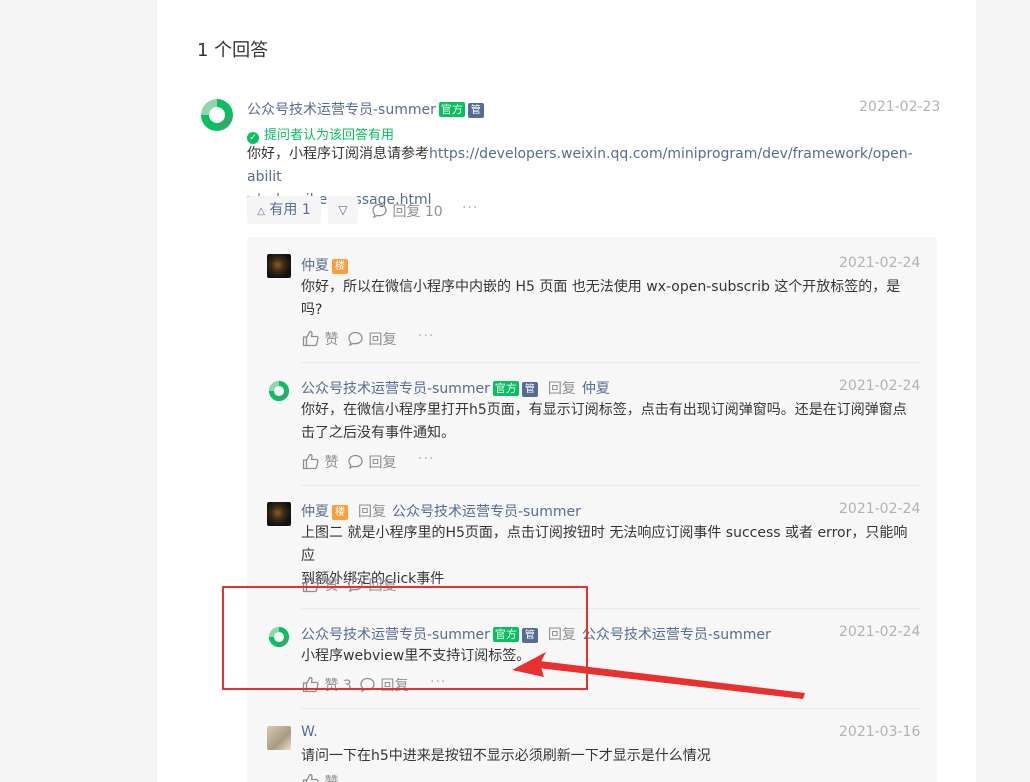  What do you see at coordinates (658, 675) in the screenshot?
I see `annotation-arrow-icon` at bounding box center [658, 675].